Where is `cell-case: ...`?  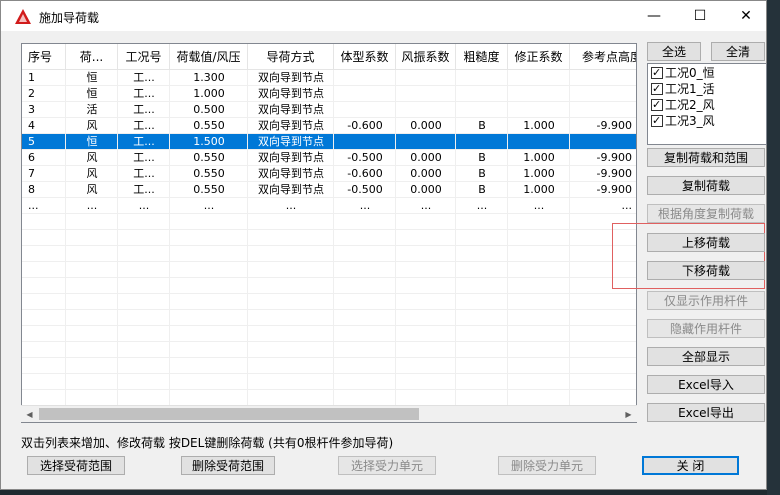 cell-case: ... is located at coordinates (144, 205).